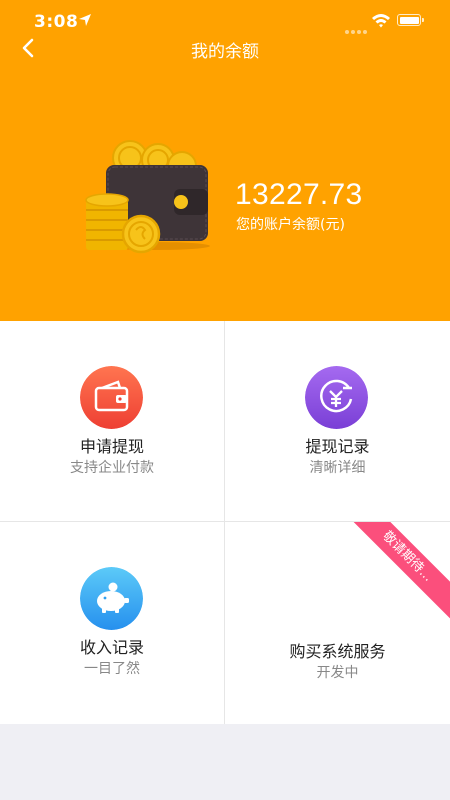  Describe the element at coordinates (290, 225) in the screenshot. I see `balance-label: 您的账户余额(元)` at that location.